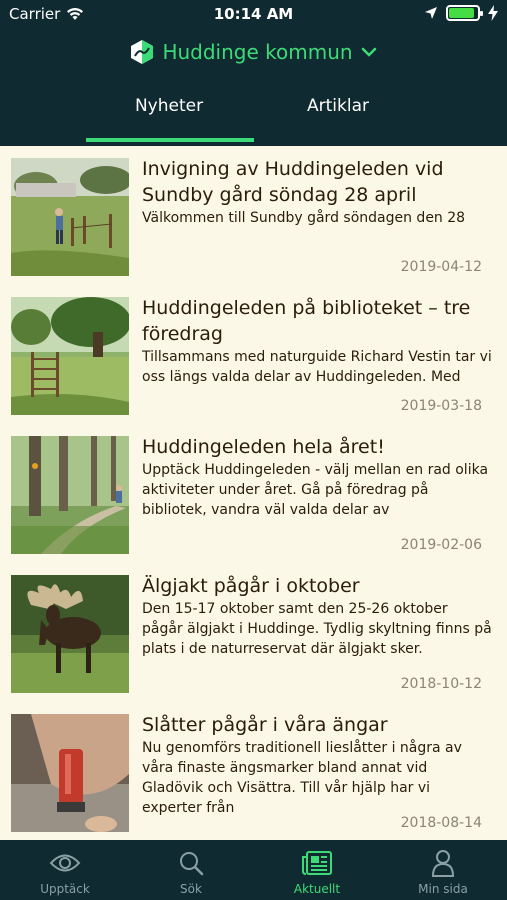 This screenshot has height=900, width=507. I want to click on tab-aktuellt-label: Aktuellt, so click(317, 889).